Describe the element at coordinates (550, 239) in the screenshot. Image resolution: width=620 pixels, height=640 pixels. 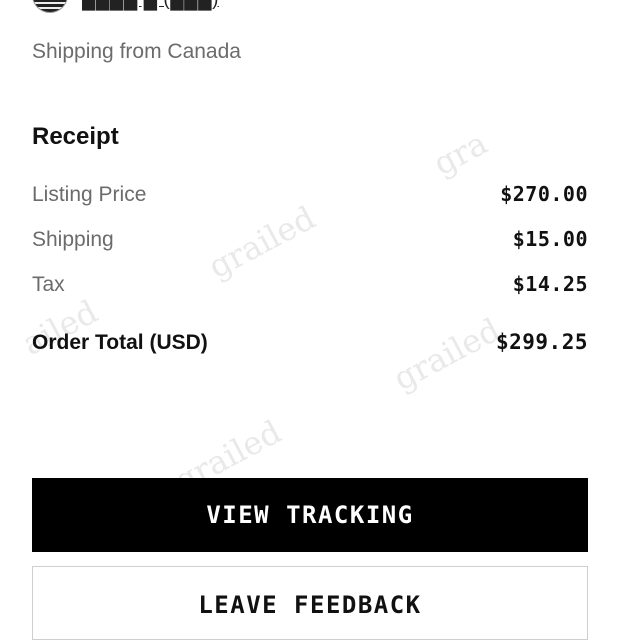
I see `shipping-value: $15.00` at that location.